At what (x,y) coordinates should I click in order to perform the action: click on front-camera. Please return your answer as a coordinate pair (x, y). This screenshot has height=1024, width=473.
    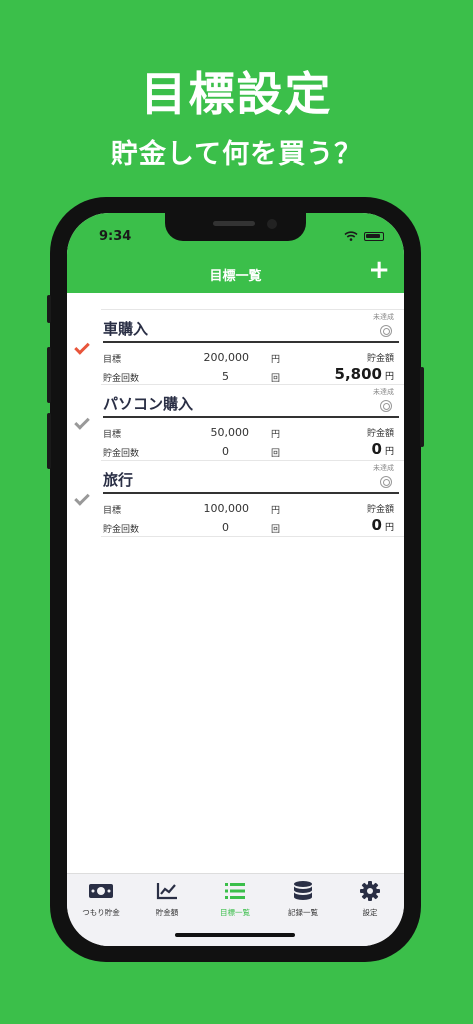
    Looking at the image, I should click on (272, 224).